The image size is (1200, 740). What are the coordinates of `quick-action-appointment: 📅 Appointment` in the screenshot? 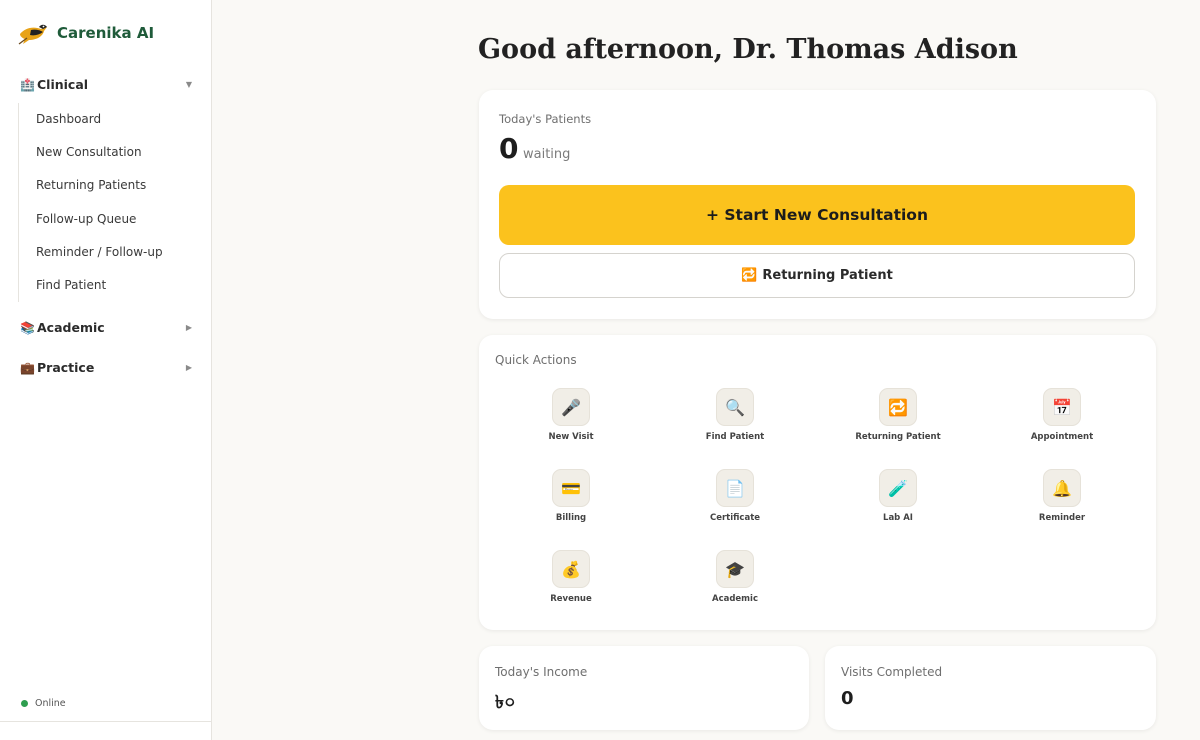 It's located at (1062, 415).